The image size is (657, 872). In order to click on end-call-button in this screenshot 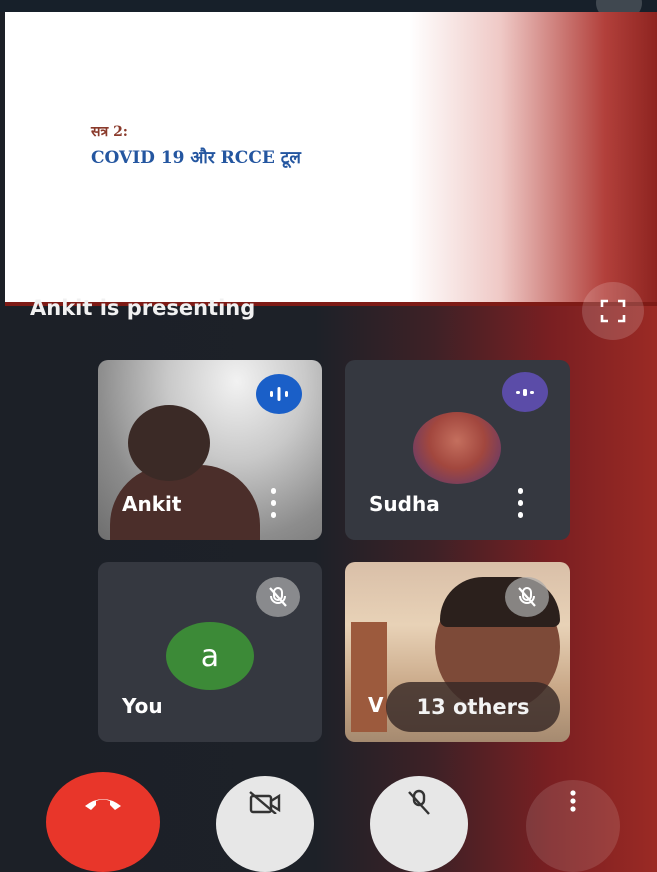, I will do `click(103, 822)`.